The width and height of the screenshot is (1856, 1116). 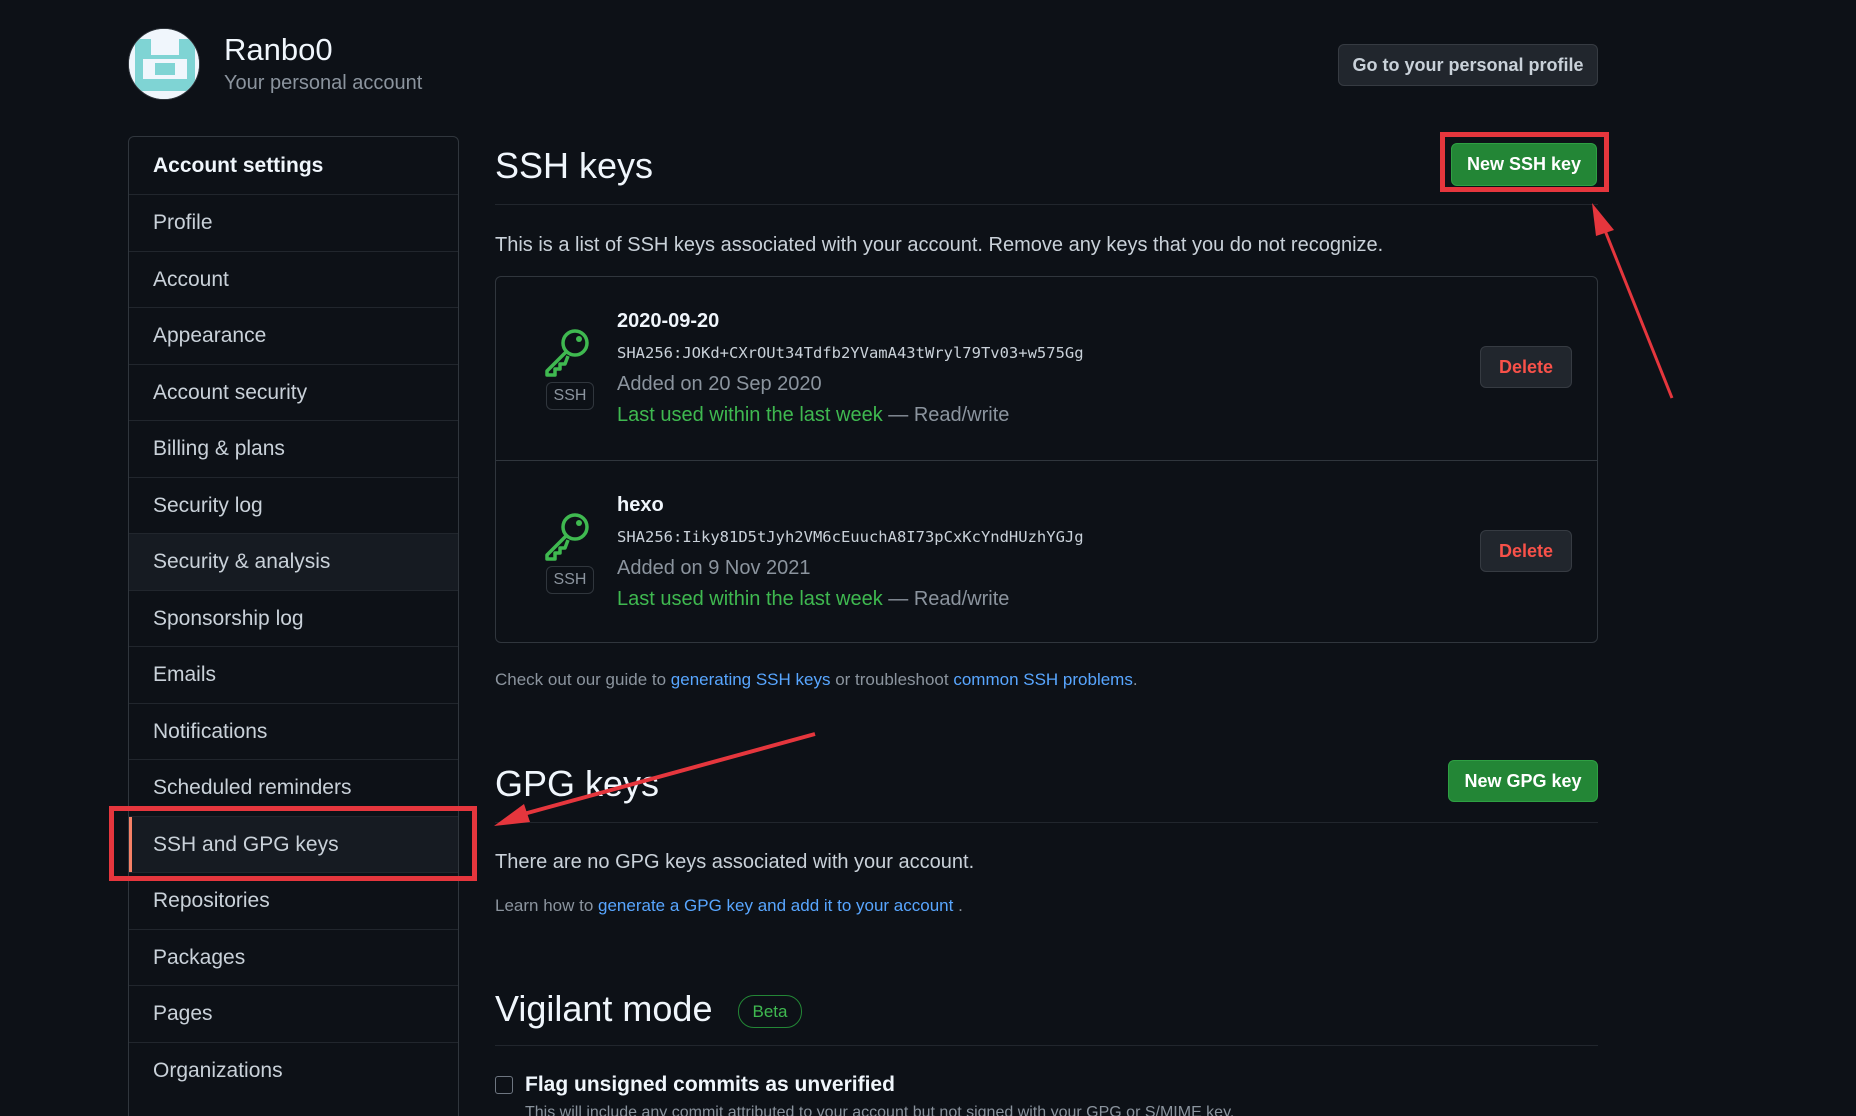 I want to click on sidebar-item-notifications: Notifications, so click(x=293, y=731).